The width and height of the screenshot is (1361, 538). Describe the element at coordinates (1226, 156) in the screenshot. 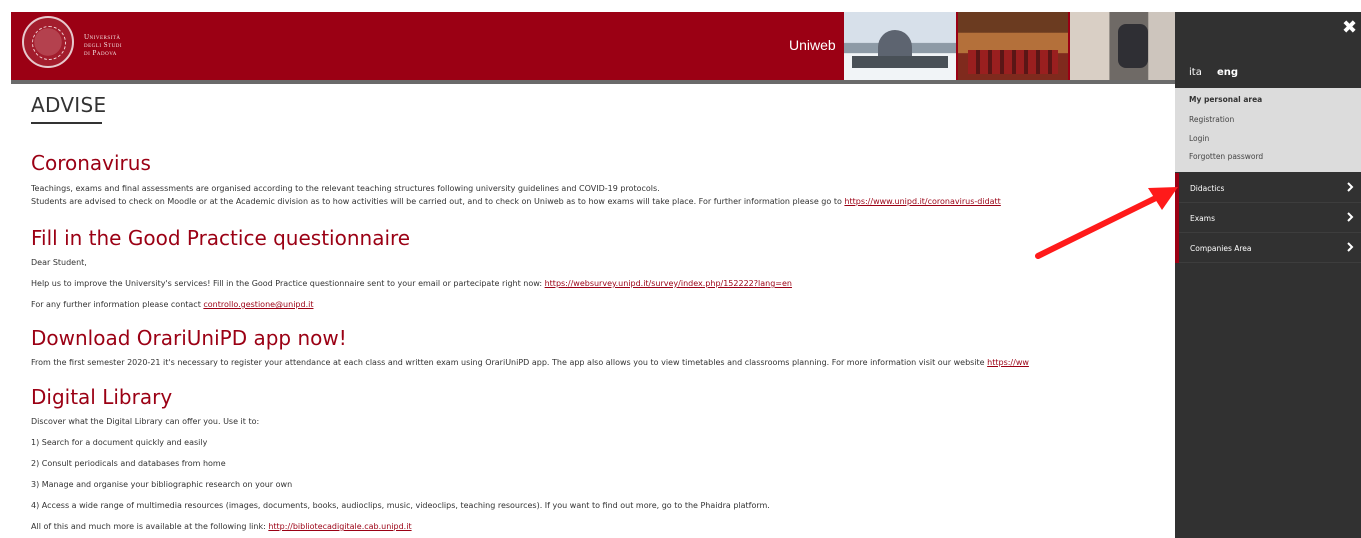

I see `forgotten-password-link: Forgotten password` at that location.